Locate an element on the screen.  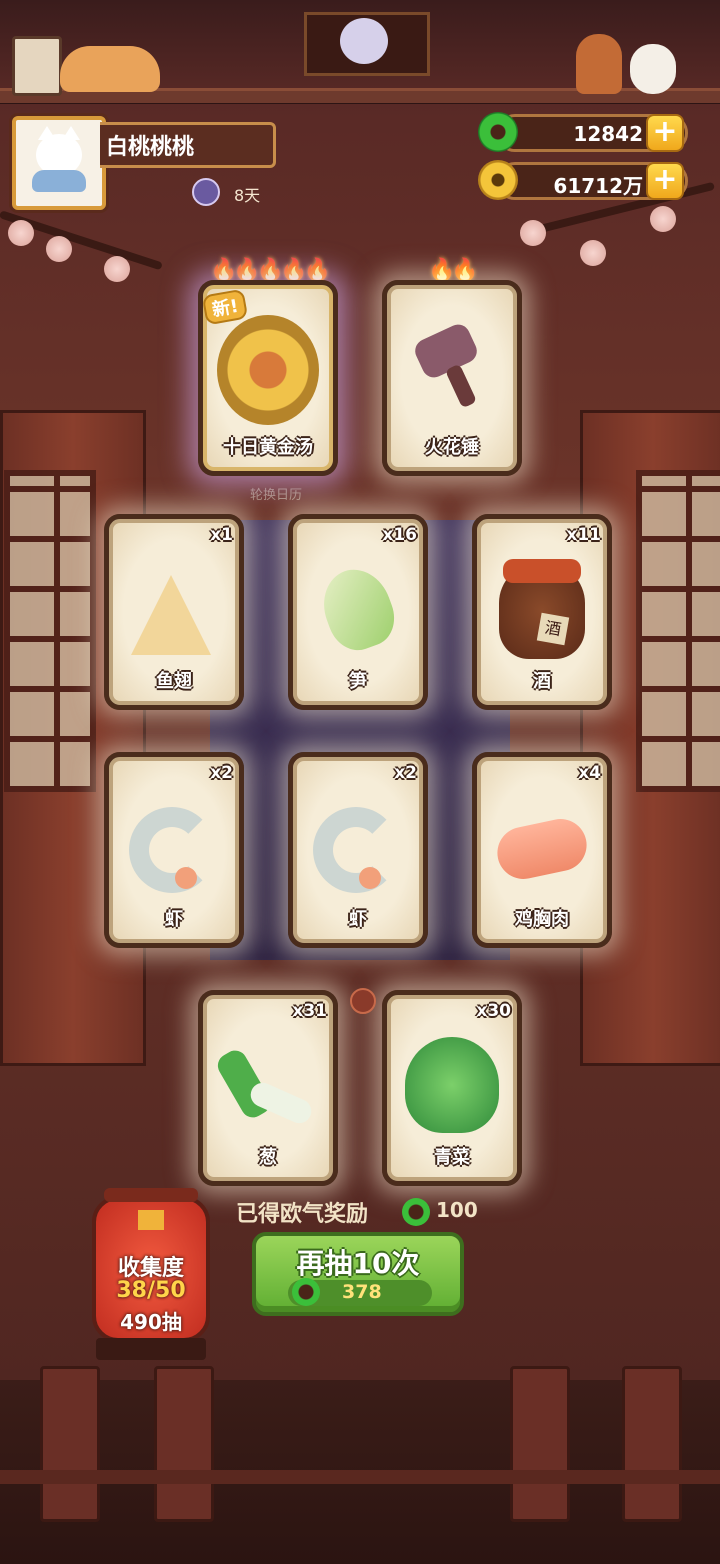
lantern-stand is located at coordinates (151, 1349).